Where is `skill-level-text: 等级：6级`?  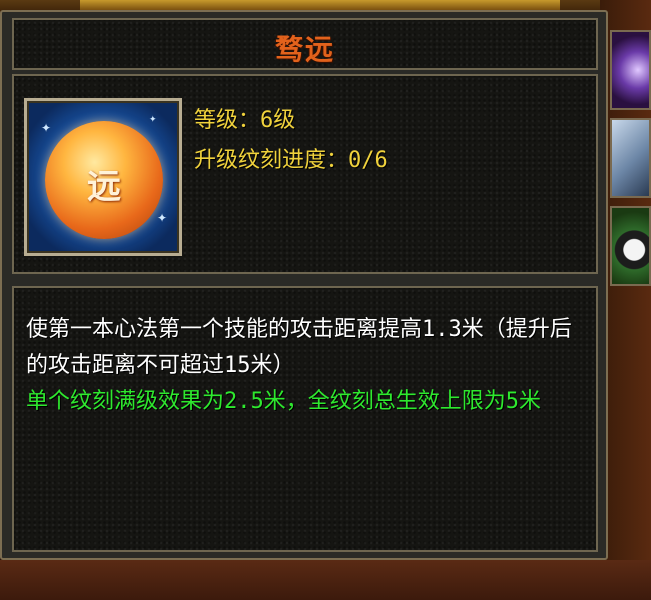
skill-level-text: 等级：6级 is located at coordinates (245, 120).